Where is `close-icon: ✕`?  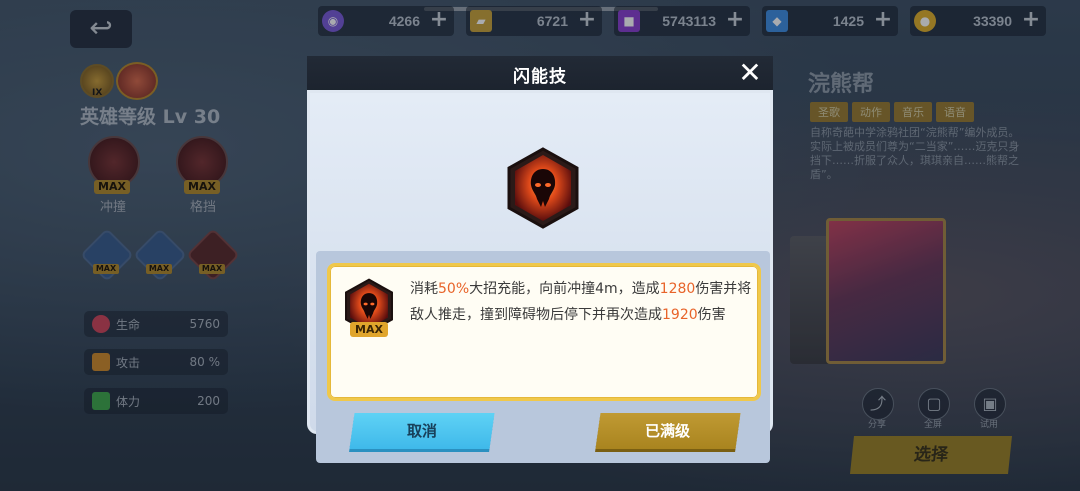
close-icon: ✕ is located at coordinates (750, 74).